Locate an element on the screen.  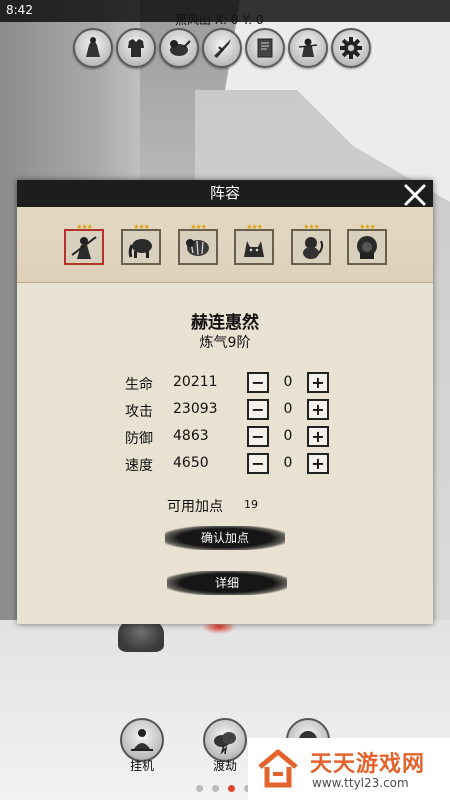
hero-icon is located at coordinates (93, 48).